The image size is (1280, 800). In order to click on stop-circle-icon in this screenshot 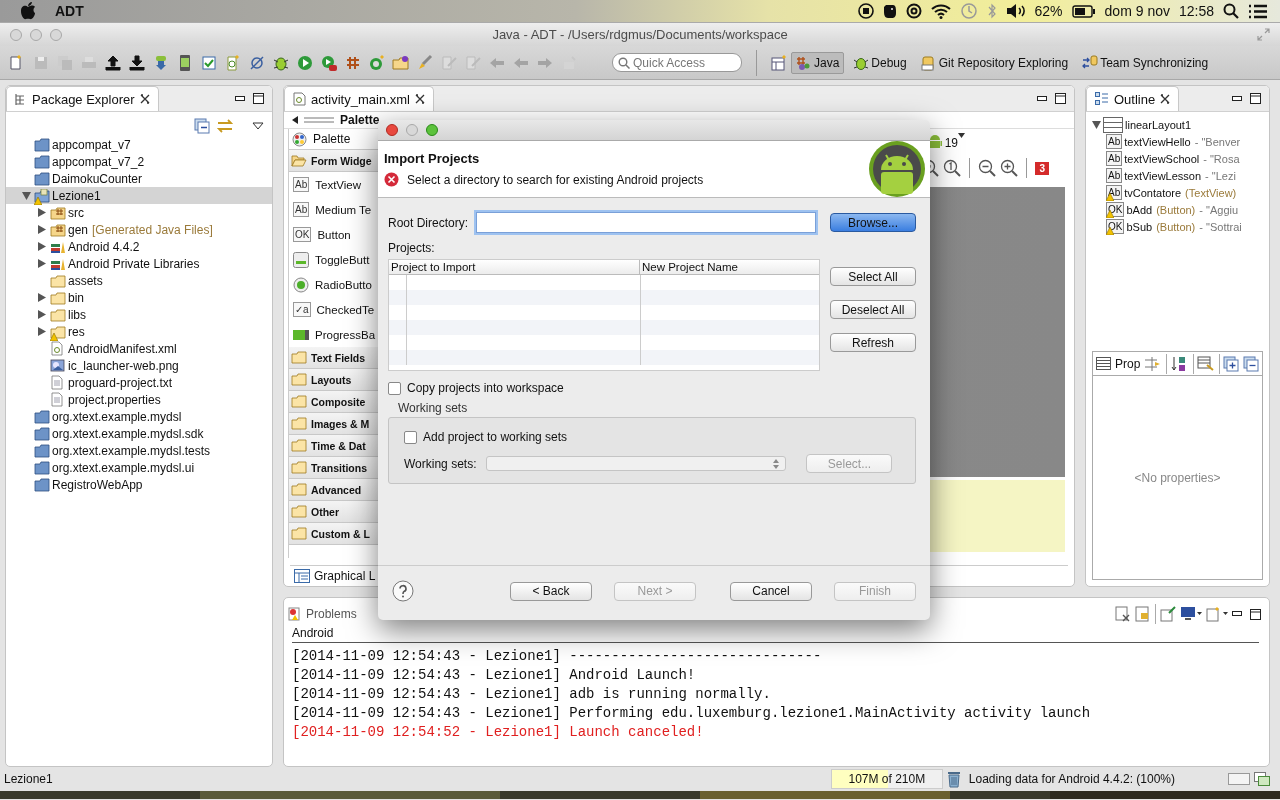, I will do `click(865, 11)`.